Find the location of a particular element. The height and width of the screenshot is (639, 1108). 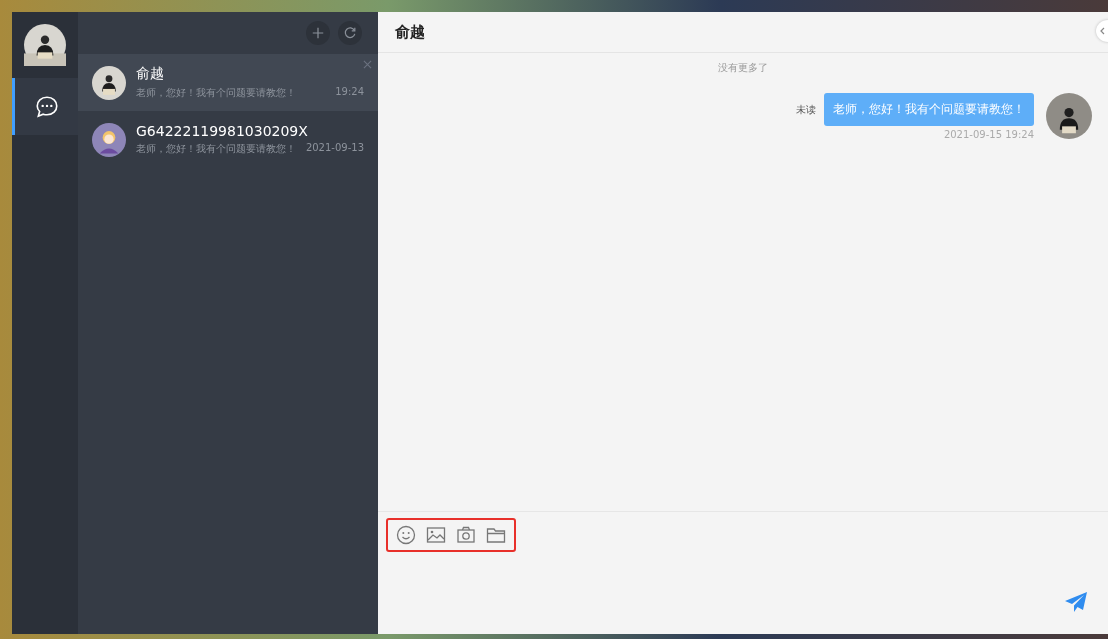

contact-name: G64222119981030209X is located at coordinates (222, 131).